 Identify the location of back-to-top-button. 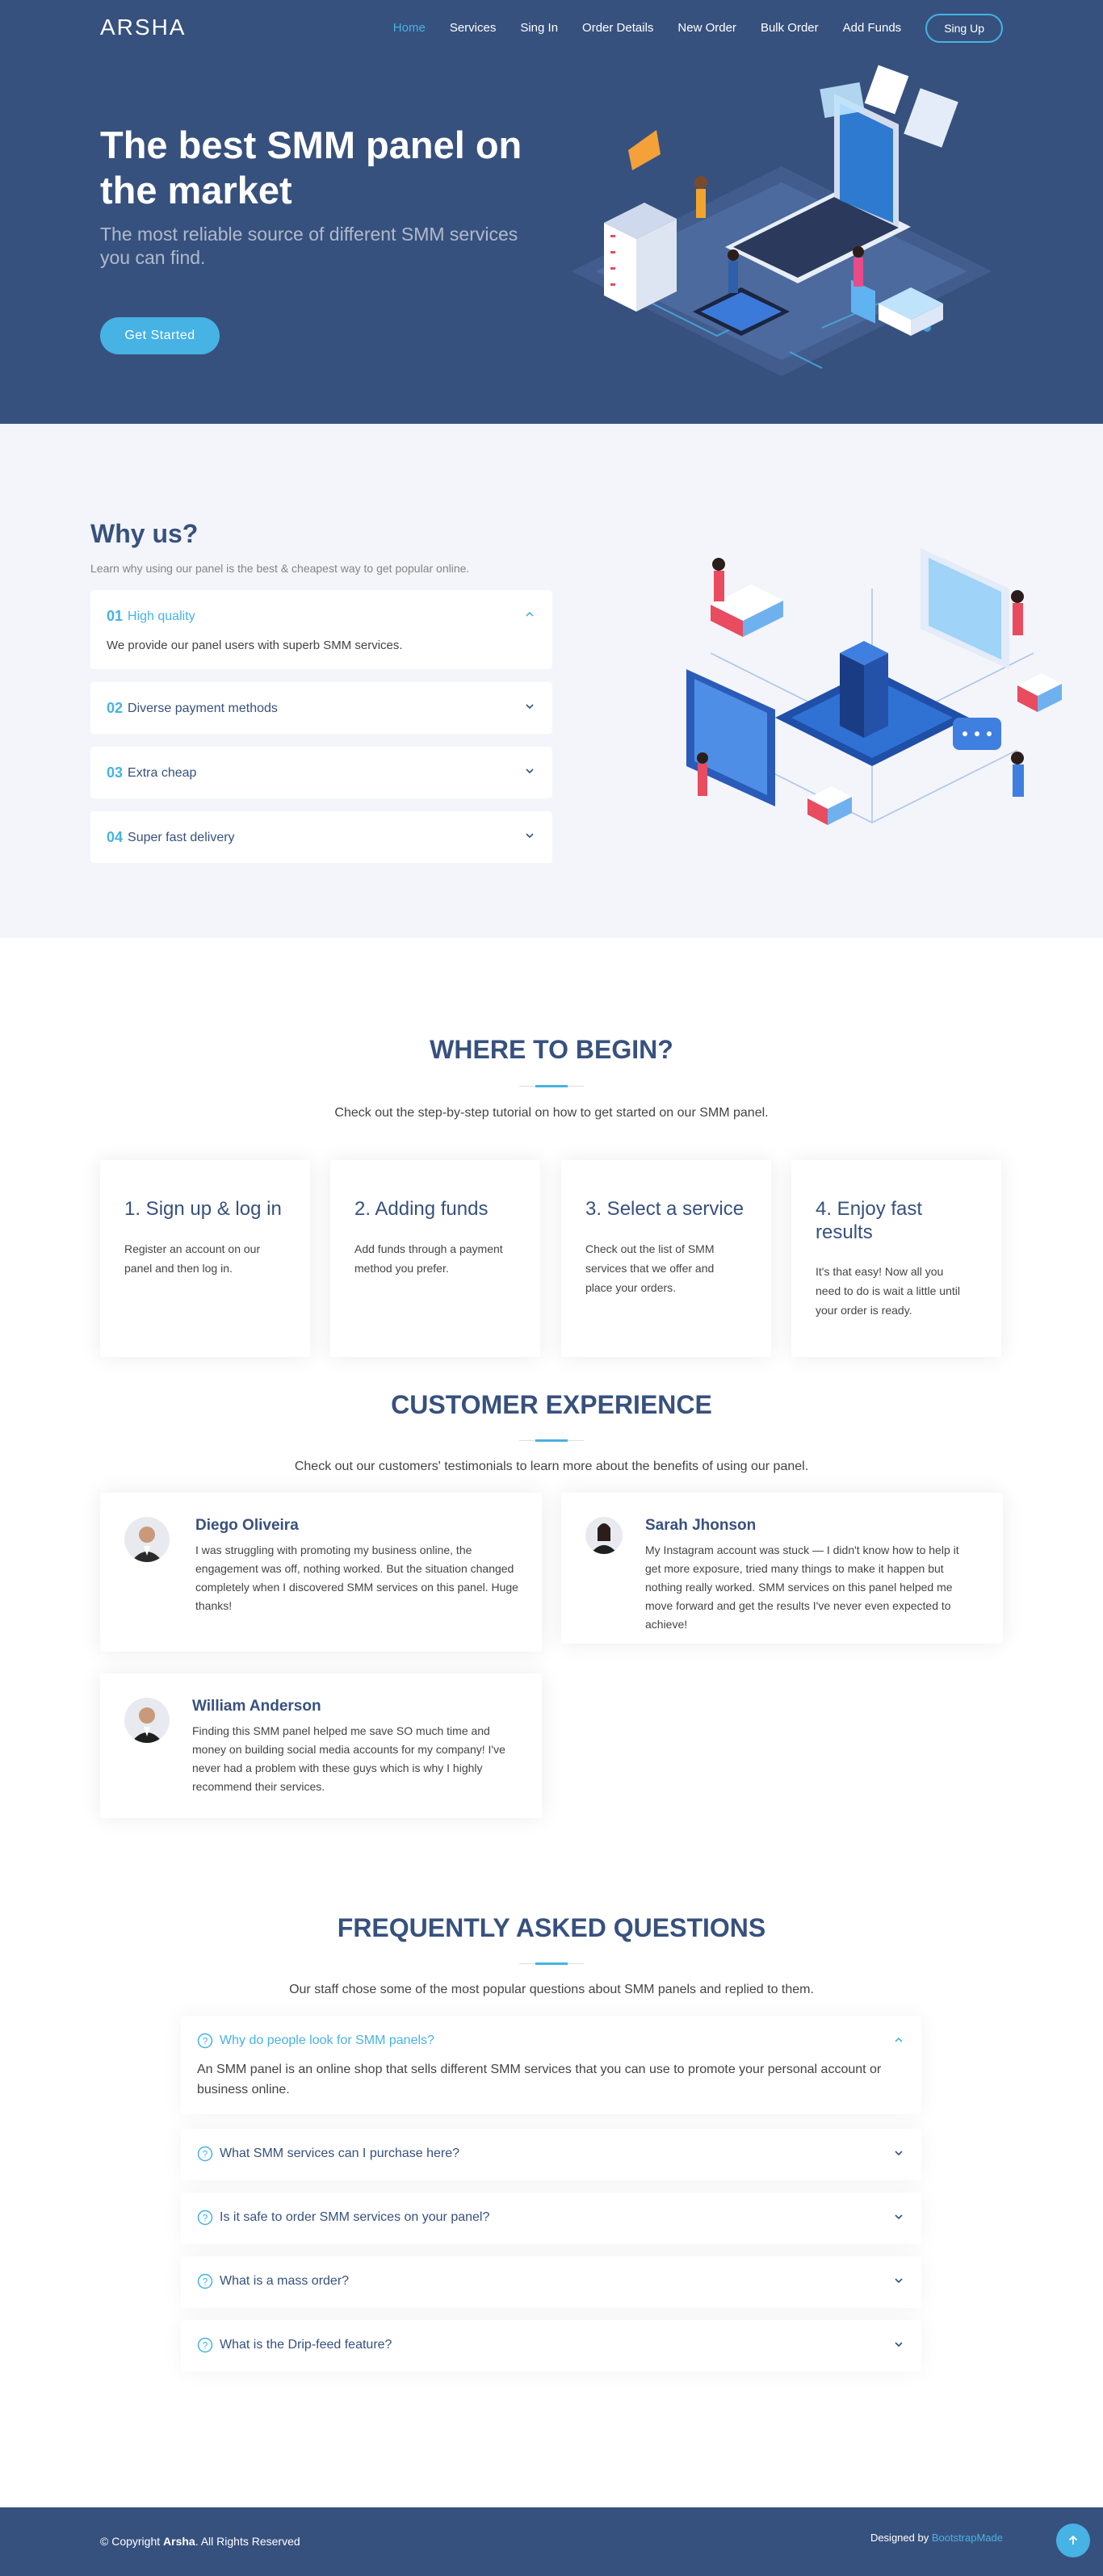
(1073, 2540).